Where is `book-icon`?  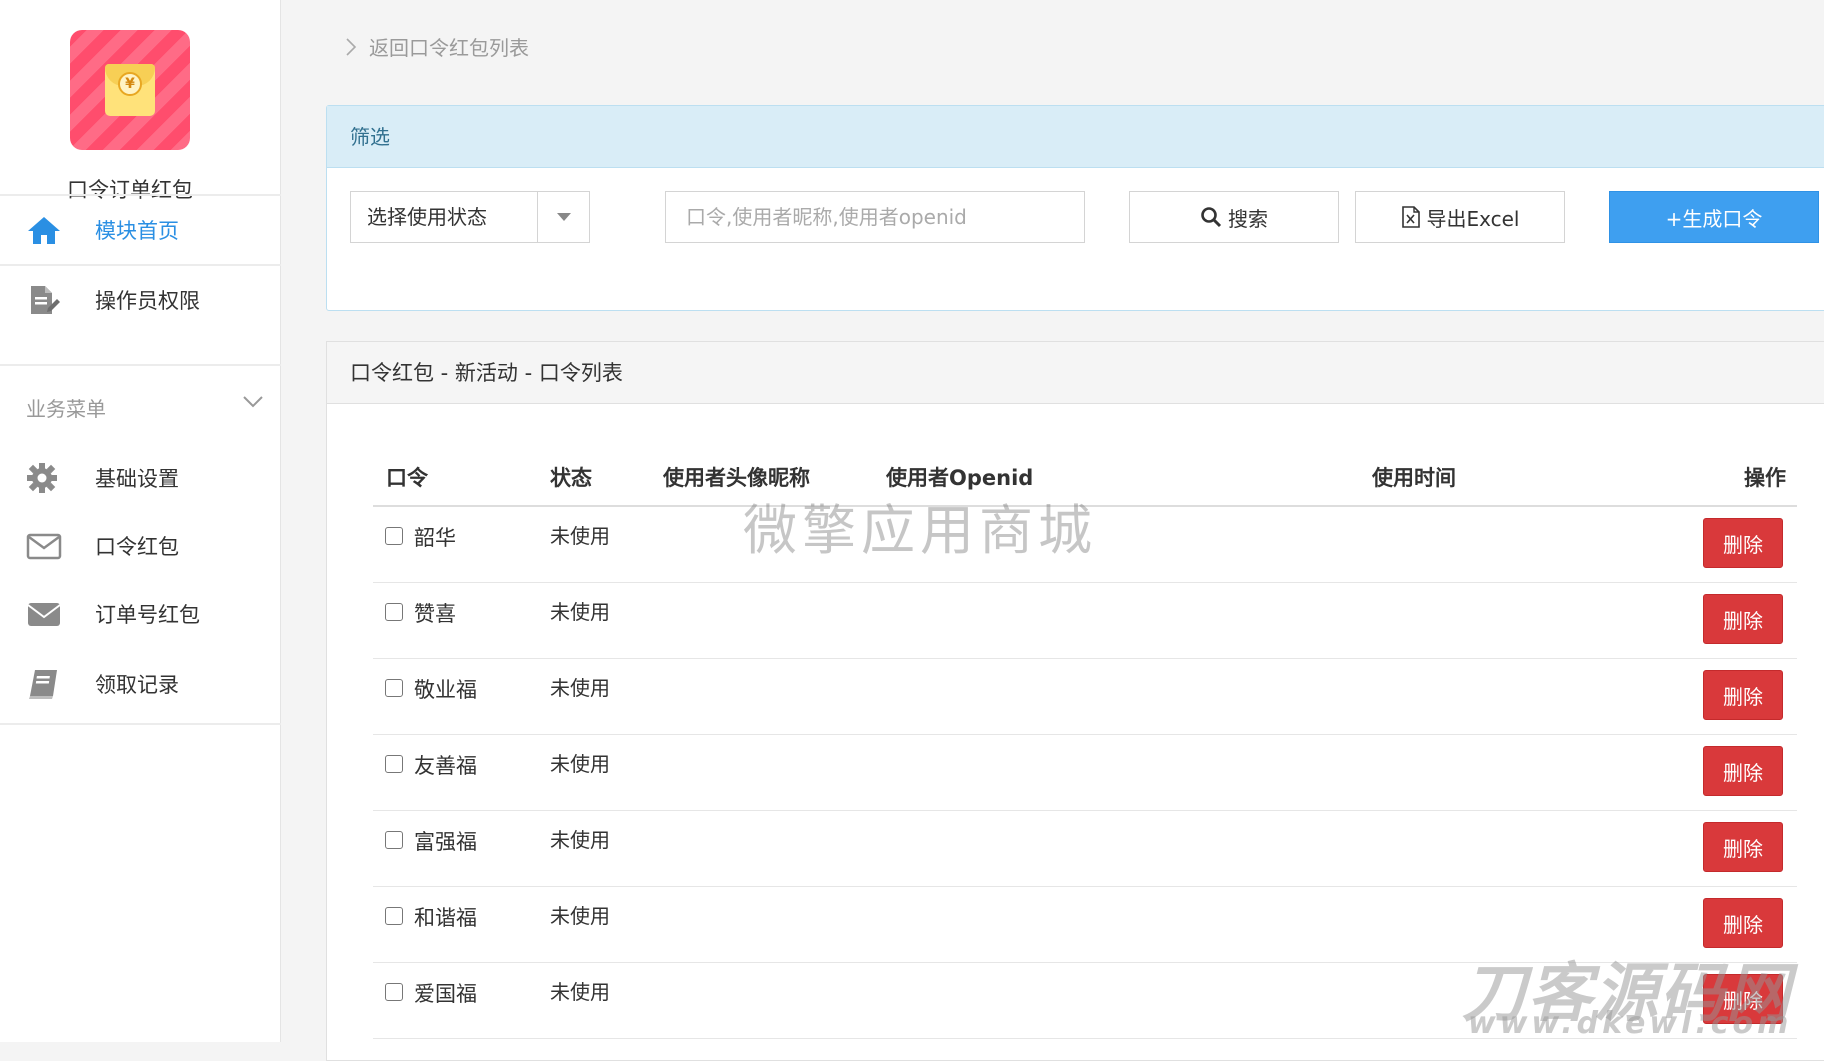
book-icon is located at coordinates (43, 684).